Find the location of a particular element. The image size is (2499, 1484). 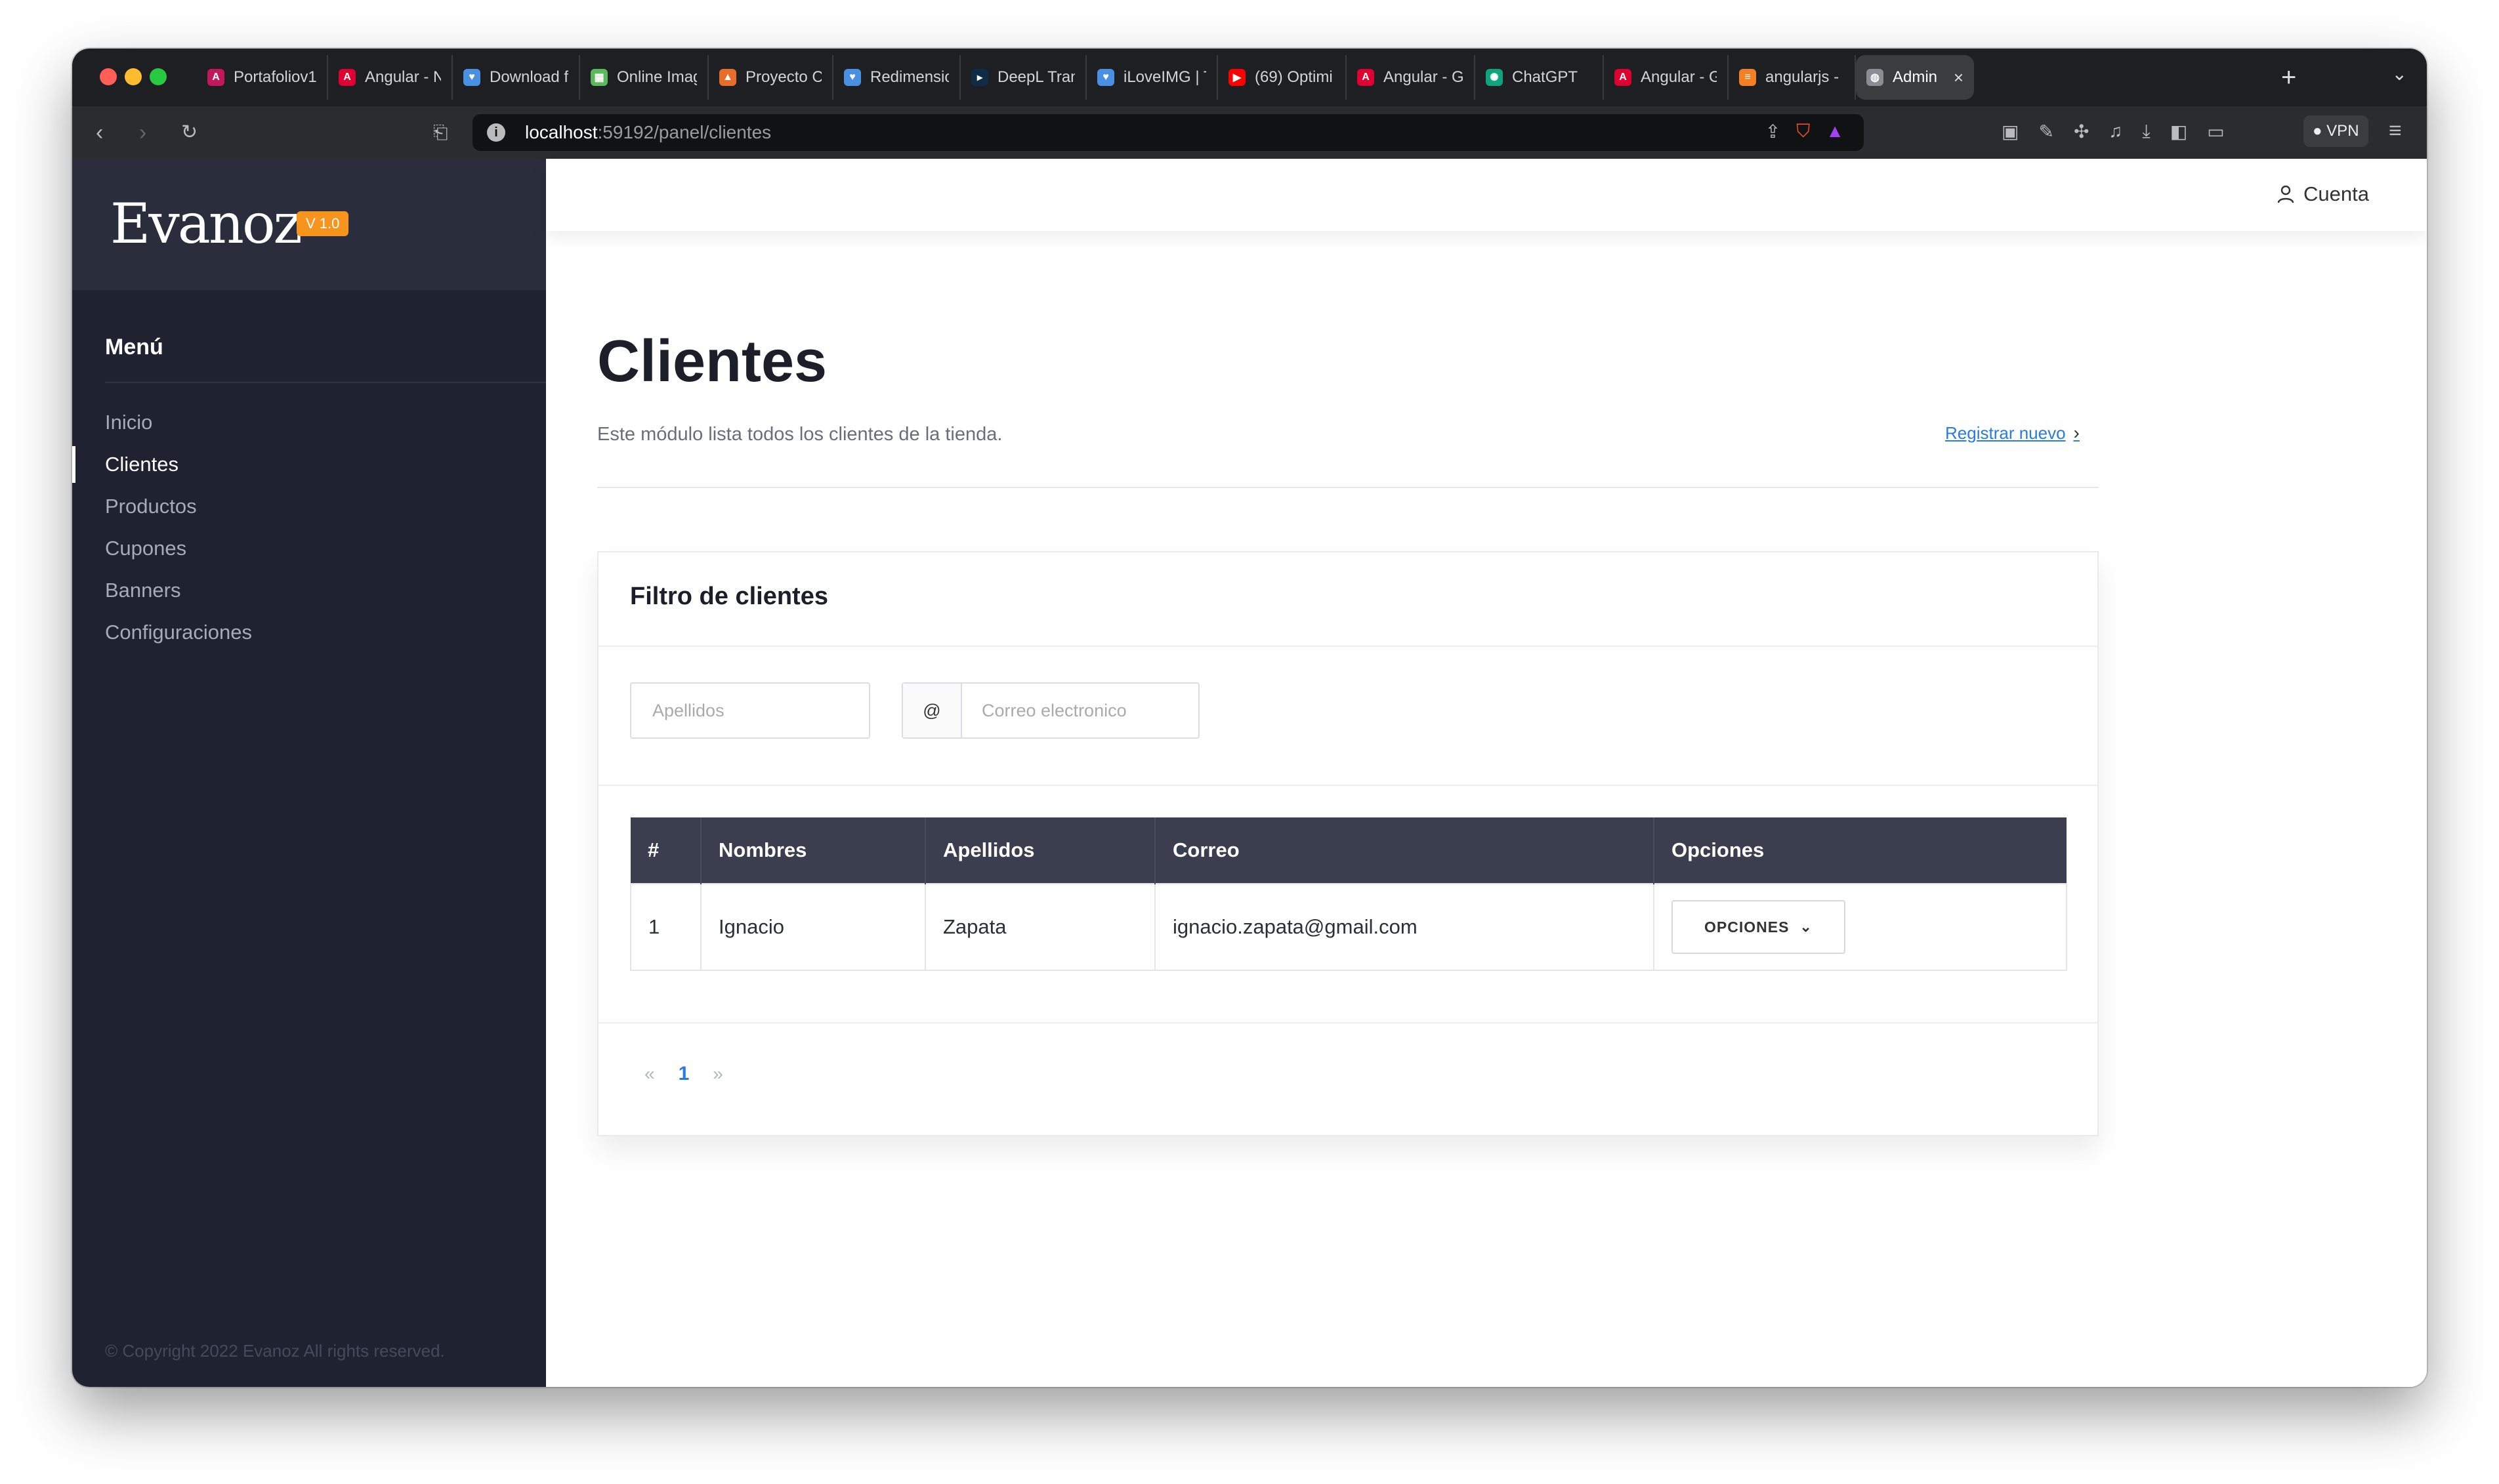

tab-title: Download fi is located at coordinates (529, 77).